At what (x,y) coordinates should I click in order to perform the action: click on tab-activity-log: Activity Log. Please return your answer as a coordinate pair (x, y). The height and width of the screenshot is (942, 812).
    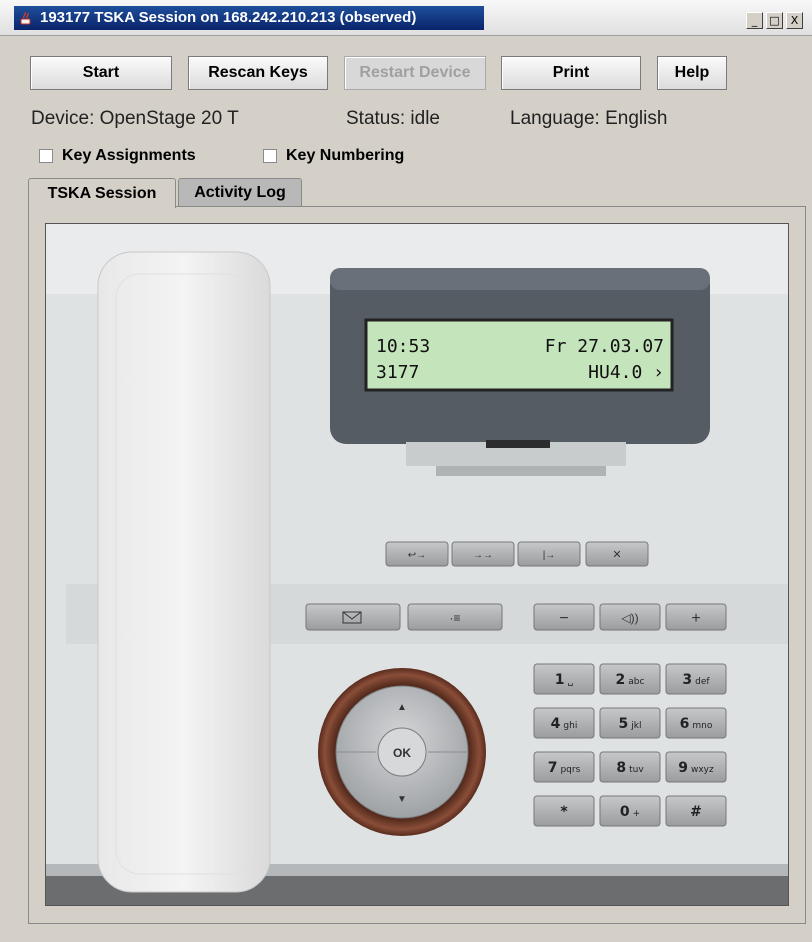
    Looking at the image, I should click on (240, 192).